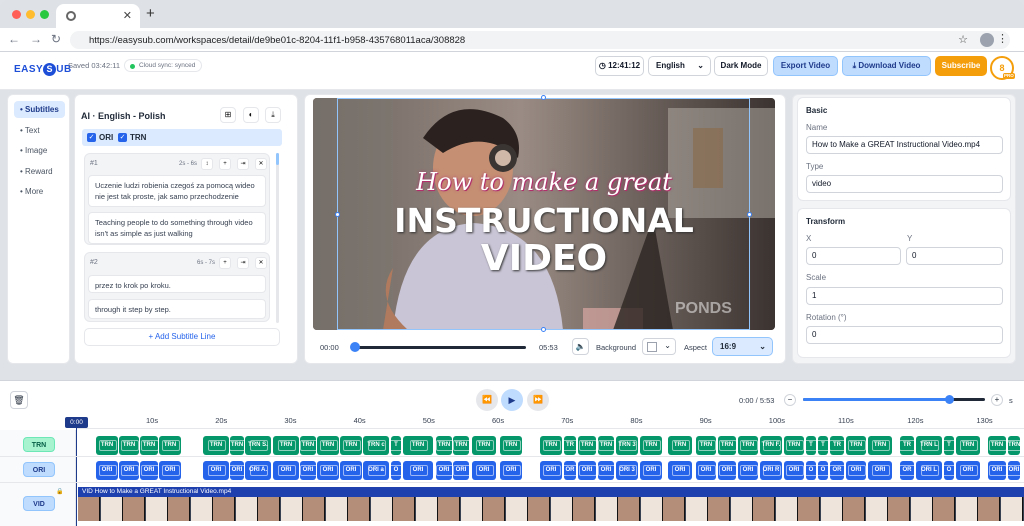 The width and height of the screenshot is (1024, 526). What do you see at coordinates (228, 115) in the screenshot?
I see `grid-icon: ⊞` at bounding box center [228, 115].